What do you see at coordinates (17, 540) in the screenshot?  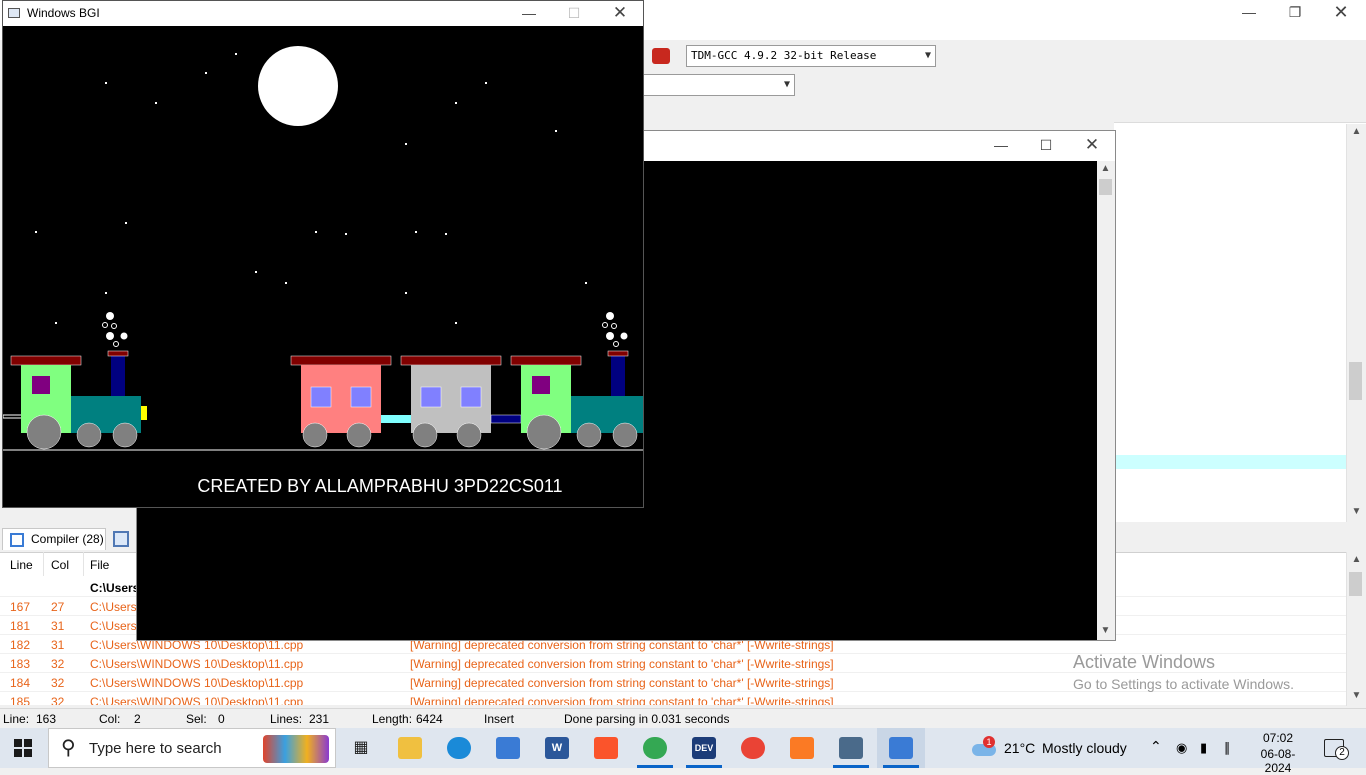 I see `compiler-icon` at bounding box center [17, 540].